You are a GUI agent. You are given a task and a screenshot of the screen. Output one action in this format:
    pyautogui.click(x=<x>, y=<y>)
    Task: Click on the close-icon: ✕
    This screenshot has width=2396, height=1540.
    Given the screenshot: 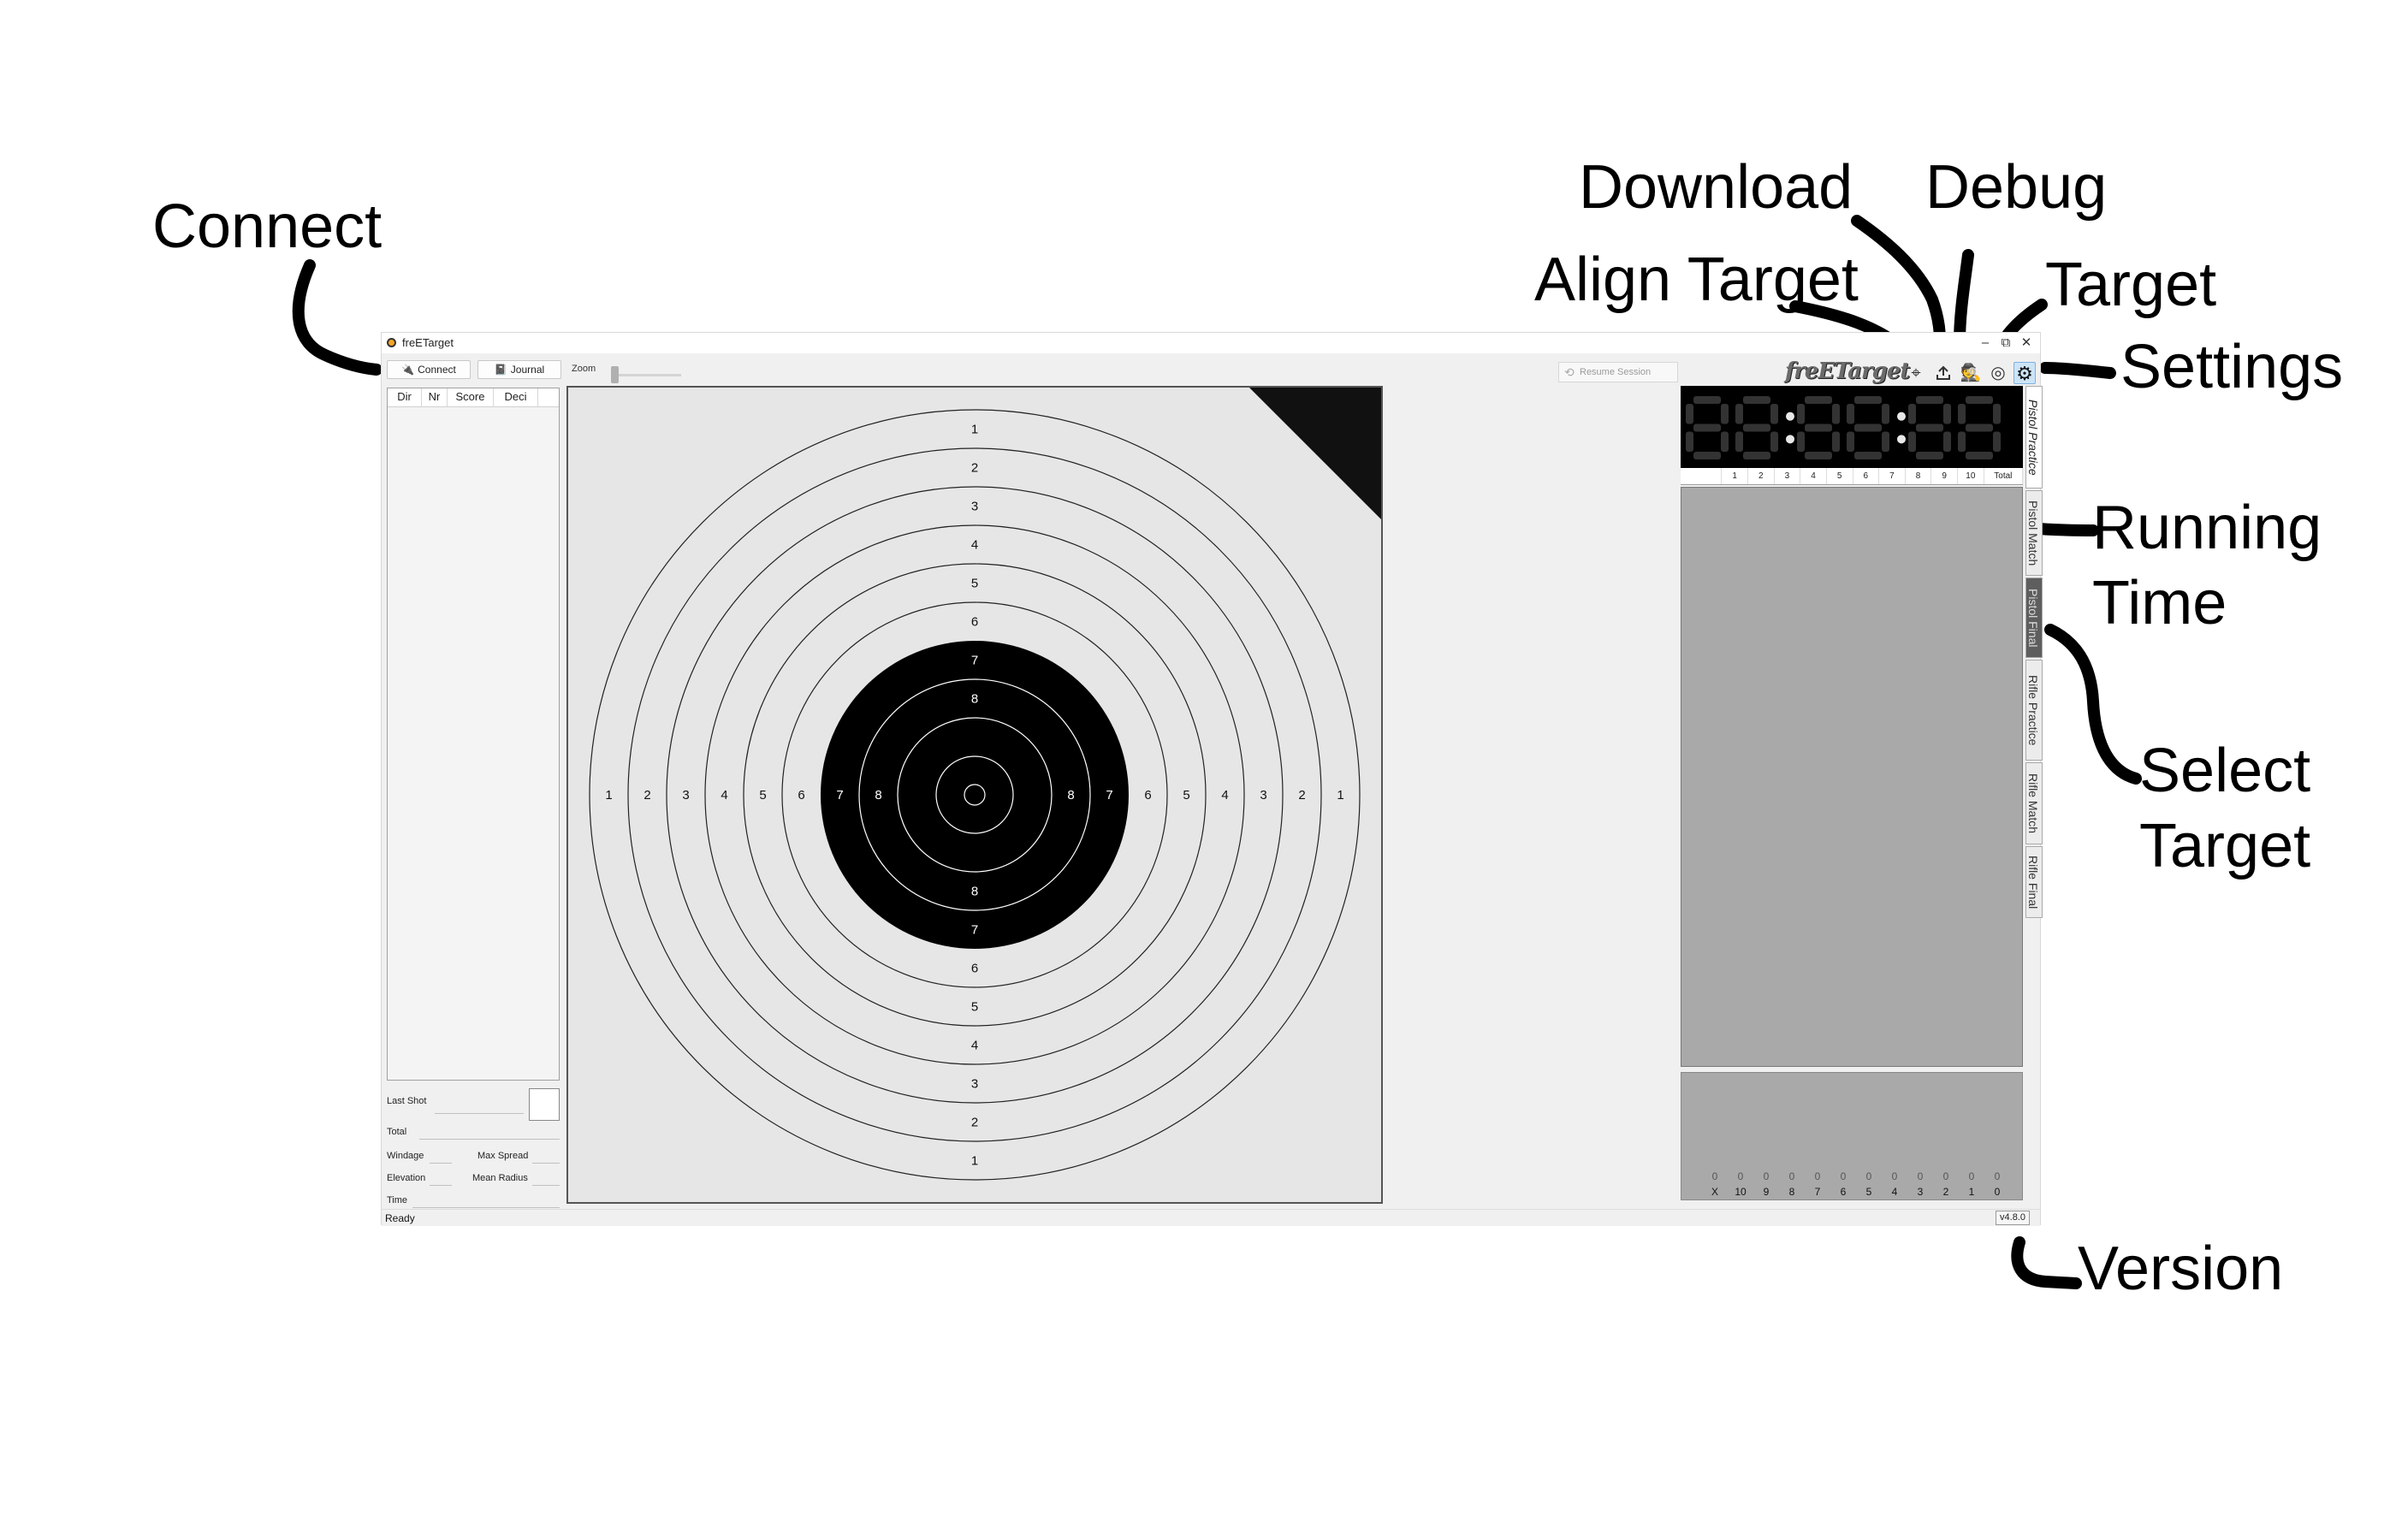 What is the action you would take?
    pyautogui.click(x=2027, y=343)
    